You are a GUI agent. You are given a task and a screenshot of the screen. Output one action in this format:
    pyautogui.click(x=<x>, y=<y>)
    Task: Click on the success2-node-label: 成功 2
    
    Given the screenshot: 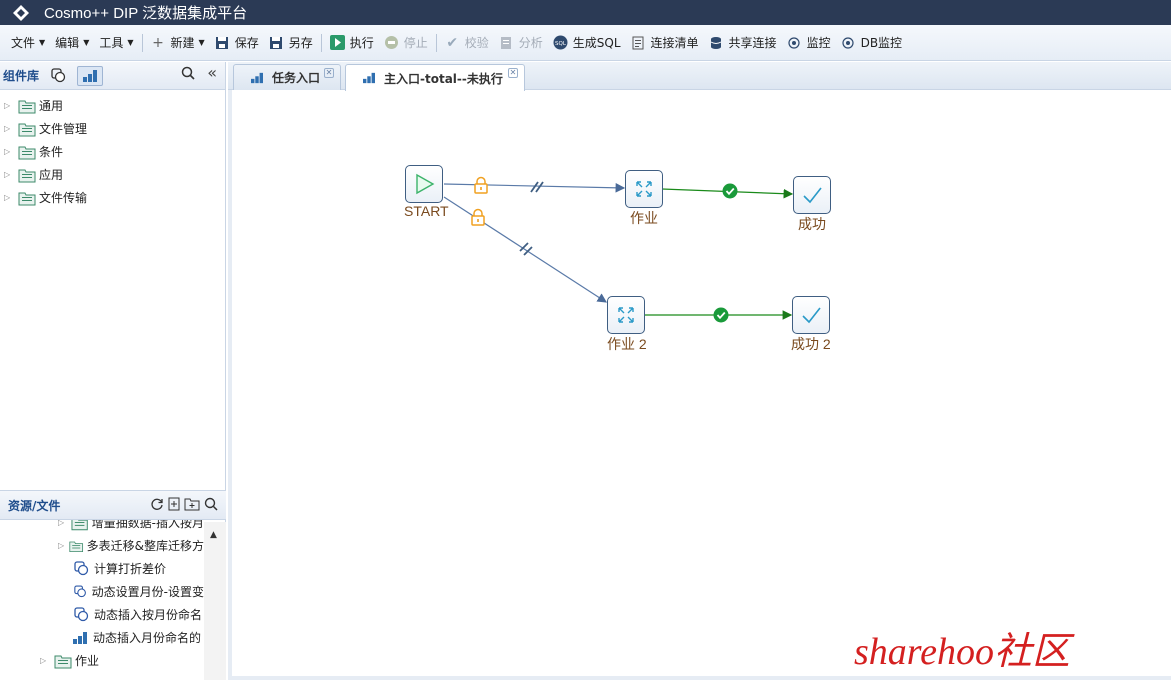 What is the action you would take?
    pyautogui.click(x=811, y=344)
    